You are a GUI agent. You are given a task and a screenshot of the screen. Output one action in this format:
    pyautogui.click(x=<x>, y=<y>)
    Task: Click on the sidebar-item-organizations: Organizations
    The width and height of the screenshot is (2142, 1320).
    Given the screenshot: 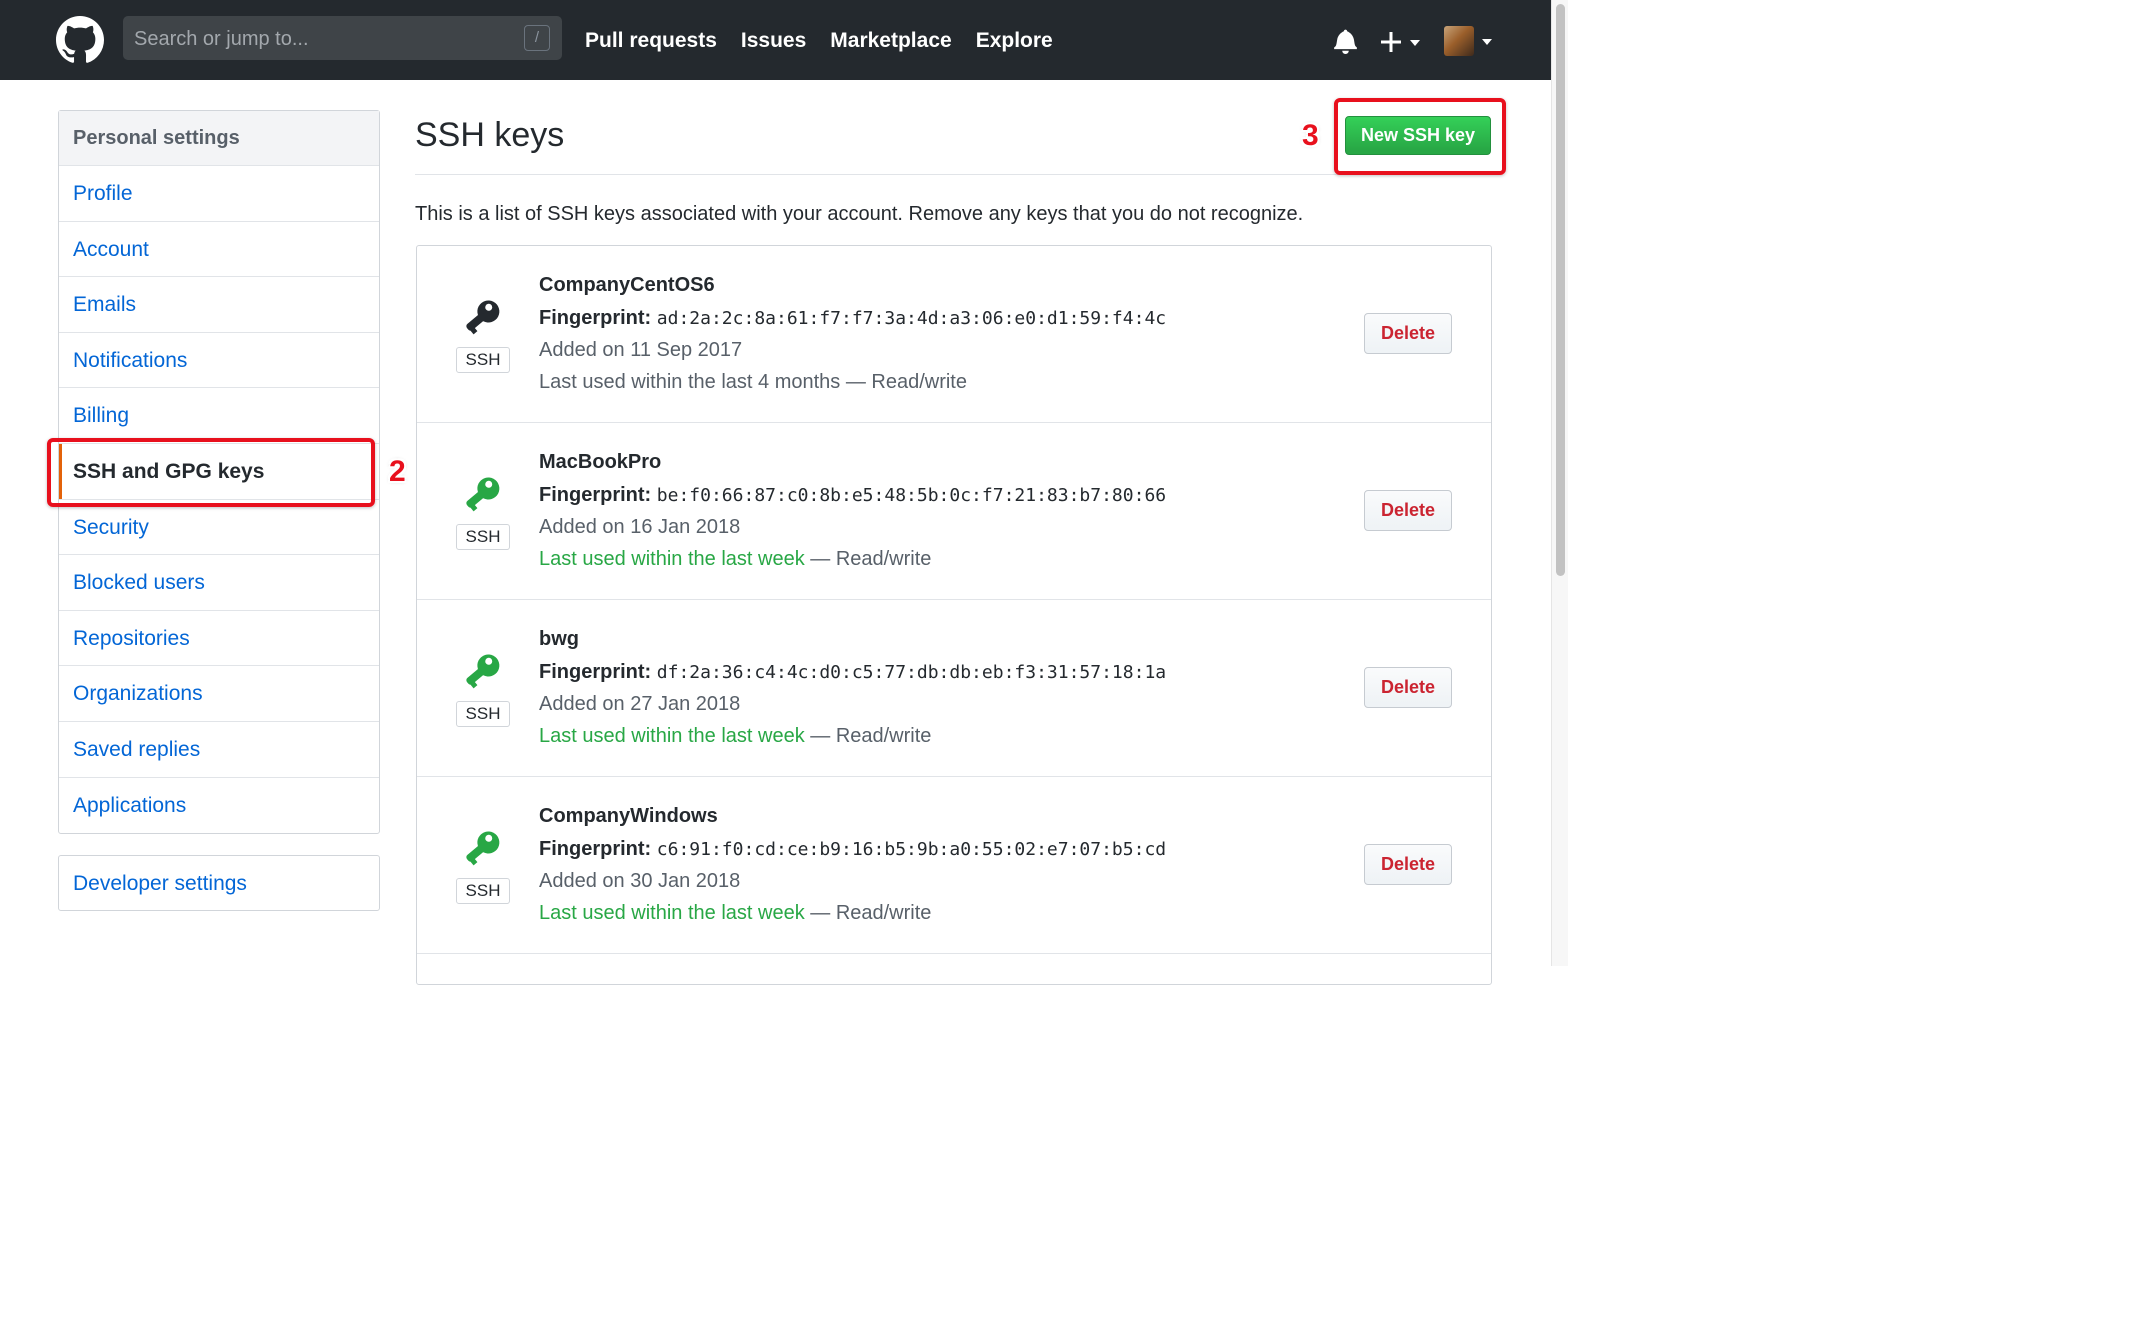 What is the action you would take?
    pyautogui.click(x=219, y=694)
    